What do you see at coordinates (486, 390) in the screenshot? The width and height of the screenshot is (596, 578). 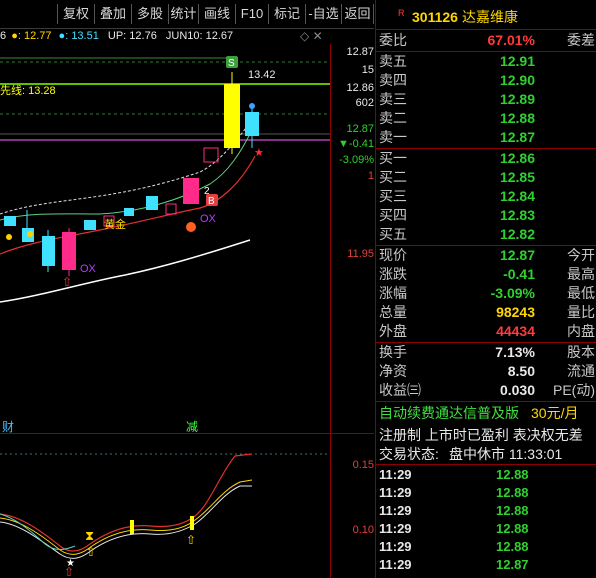 I see `stat2-row: 收益㈢ 0.030 PE(动)` at bounding box center [486, 390].